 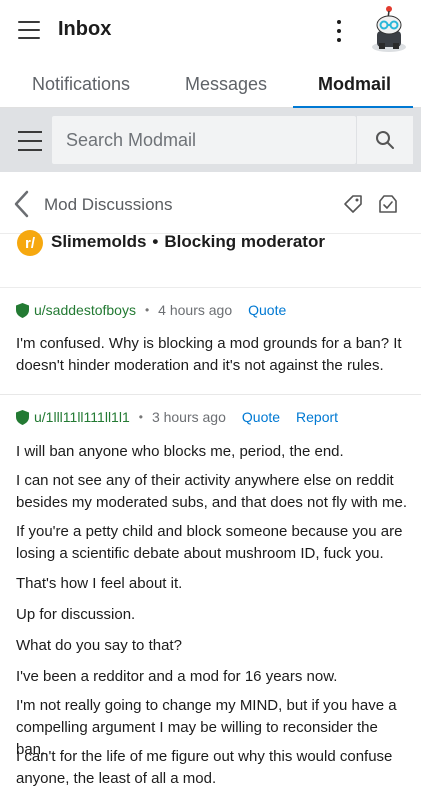 I want to click on tab-modmail: Modmail, so click(x=354, y=84).